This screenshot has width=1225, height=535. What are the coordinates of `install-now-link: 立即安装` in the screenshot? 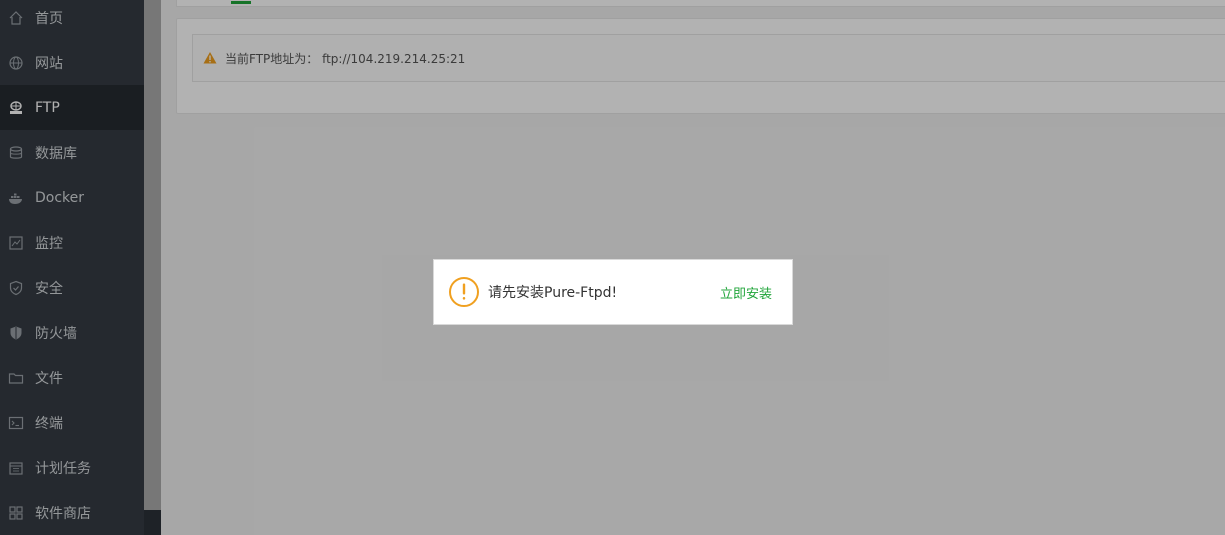 It's located at (746, 292).